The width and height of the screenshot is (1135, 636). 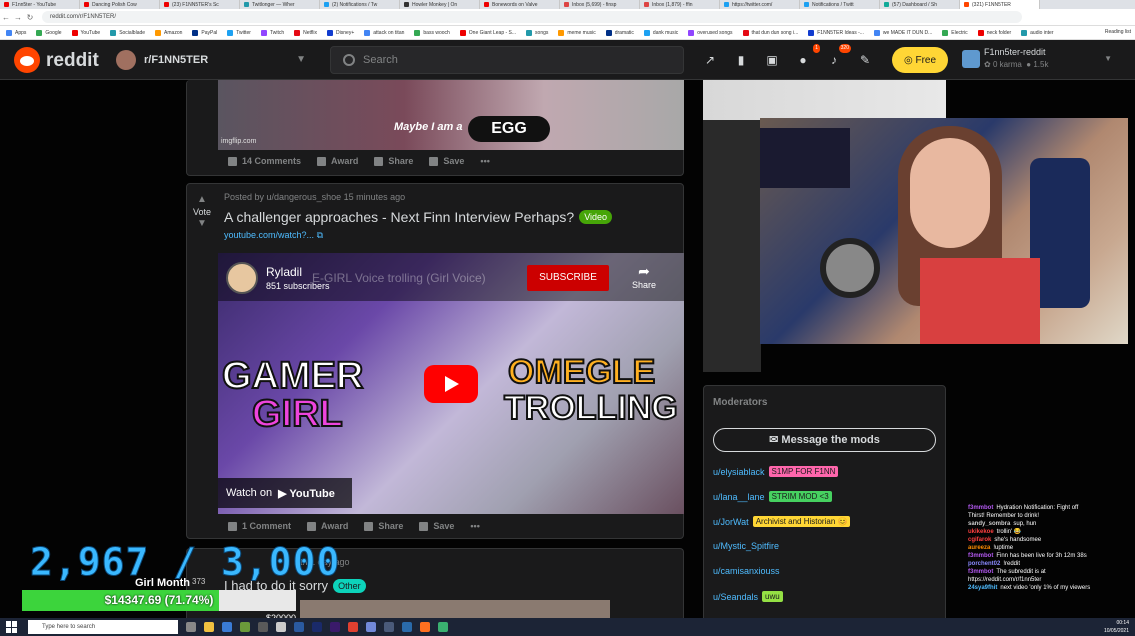 What do you see at coordinates (371, 627) in the screenshot?
I see `discord-icon` at bounding box center [371, 627].